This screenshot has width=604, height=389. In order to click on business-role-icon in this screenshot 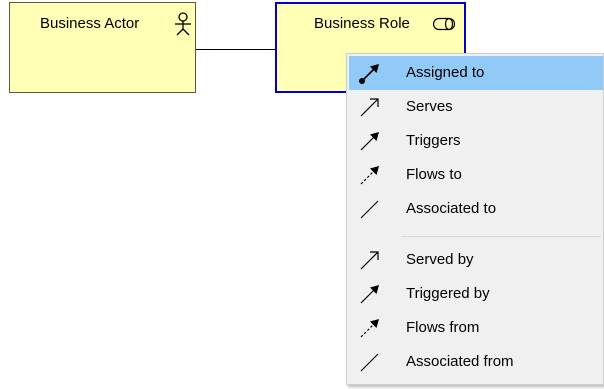, I will do `click(444, 26)`.